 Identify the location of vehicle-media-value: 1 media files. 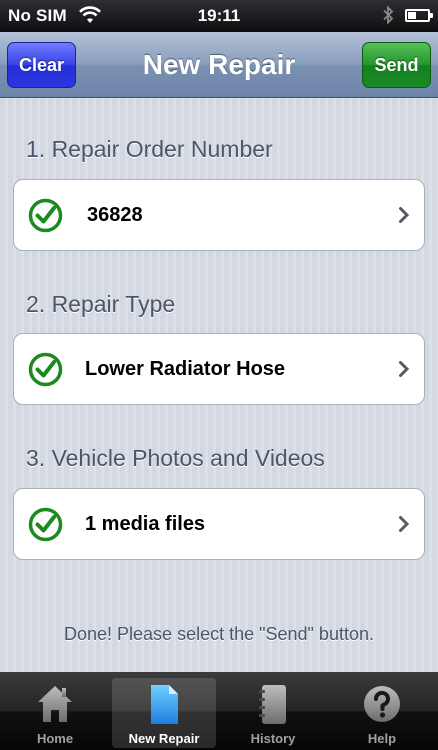
(145, 524).